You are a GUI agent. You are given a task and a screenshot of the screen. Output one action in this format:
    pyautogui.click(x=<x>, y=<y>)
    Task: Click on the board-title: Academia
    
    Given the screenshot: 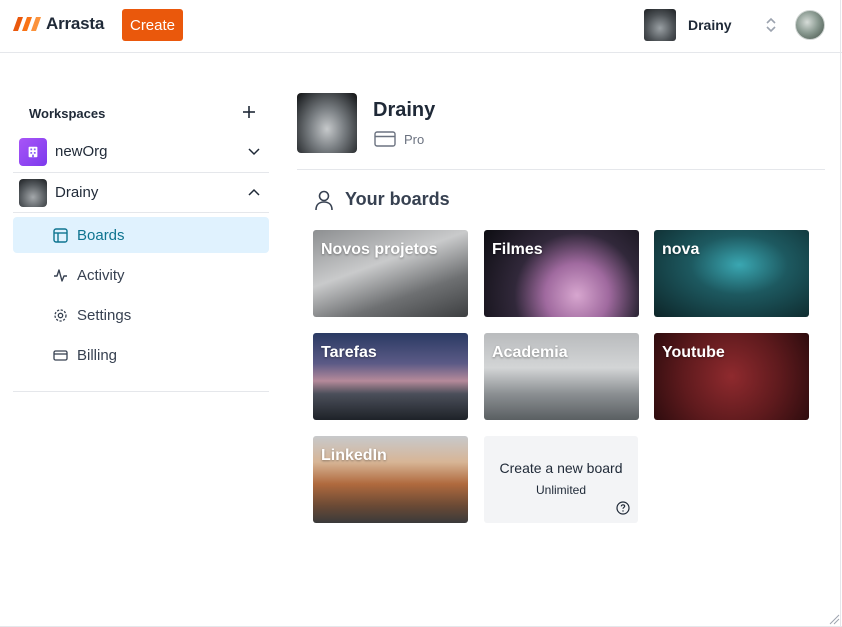 What is the action you would take?
    pyautogui.click(x=530, y=352)
    